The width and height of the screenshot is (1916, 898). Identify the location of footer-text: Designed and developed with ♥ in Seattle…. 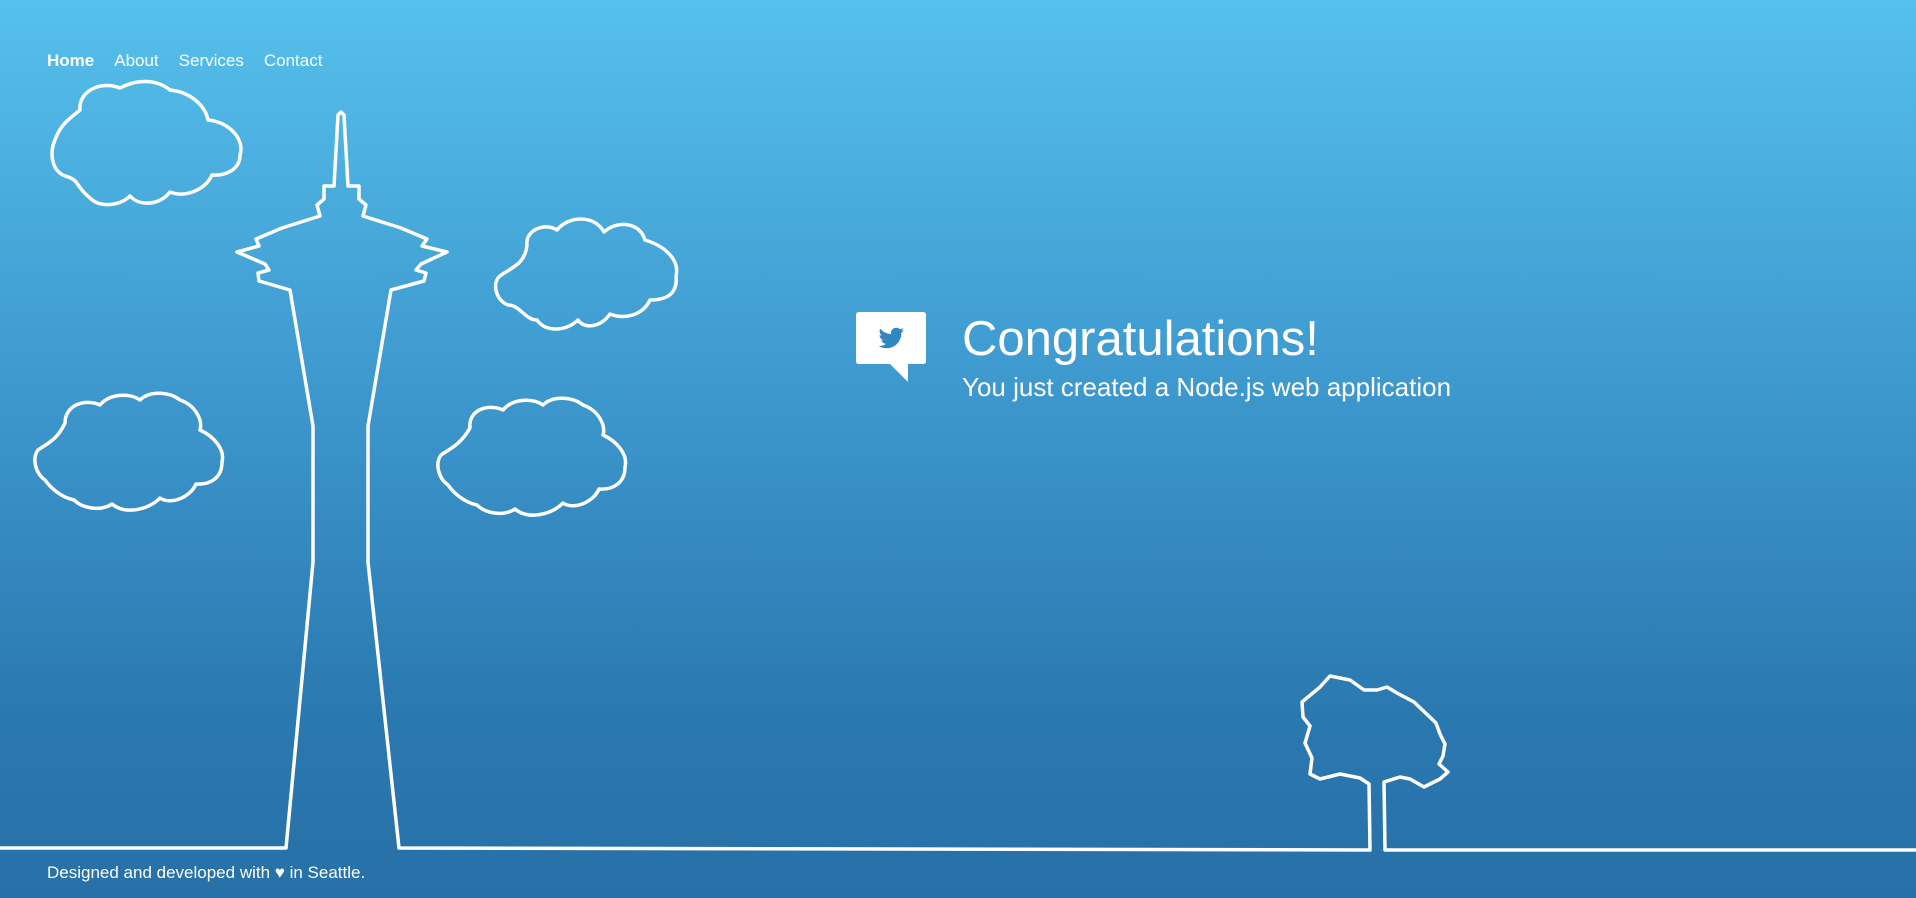
(206, 872).